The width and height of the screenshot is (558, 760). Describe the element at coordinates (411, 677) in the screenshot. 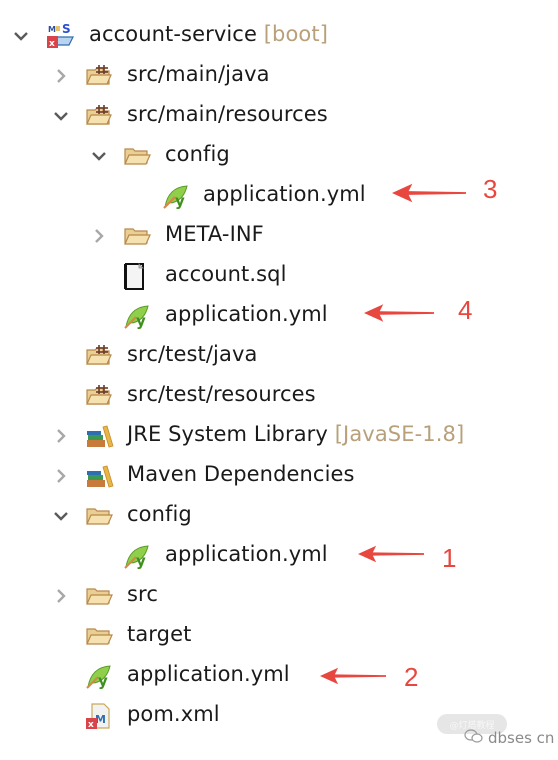

I see `annotation-number: 2` at that location.